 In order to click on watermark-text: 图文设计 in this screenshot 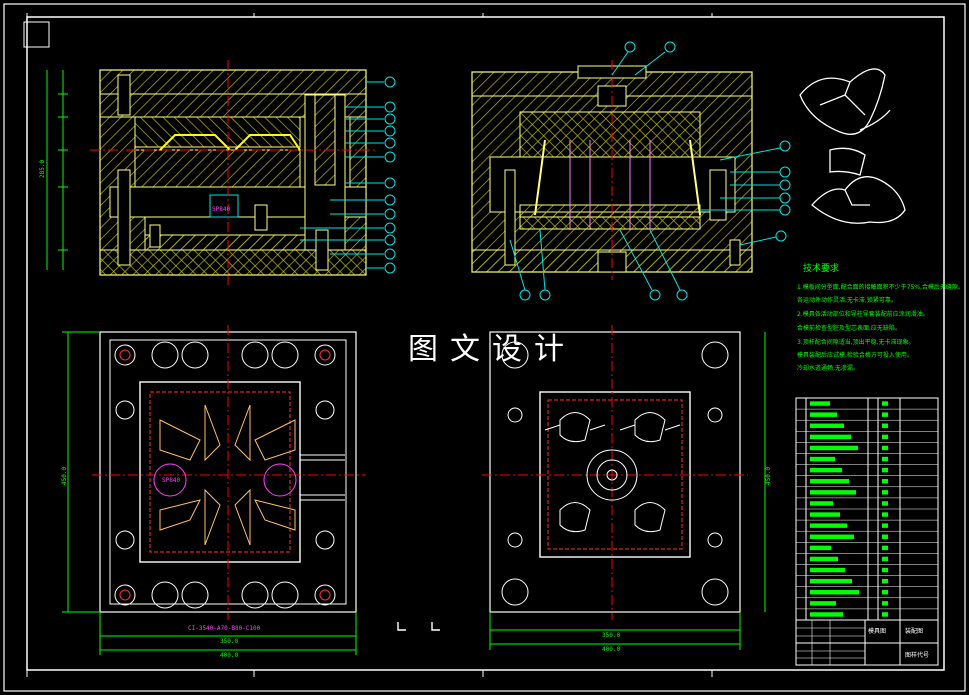, I will do `click(492, 349)`.